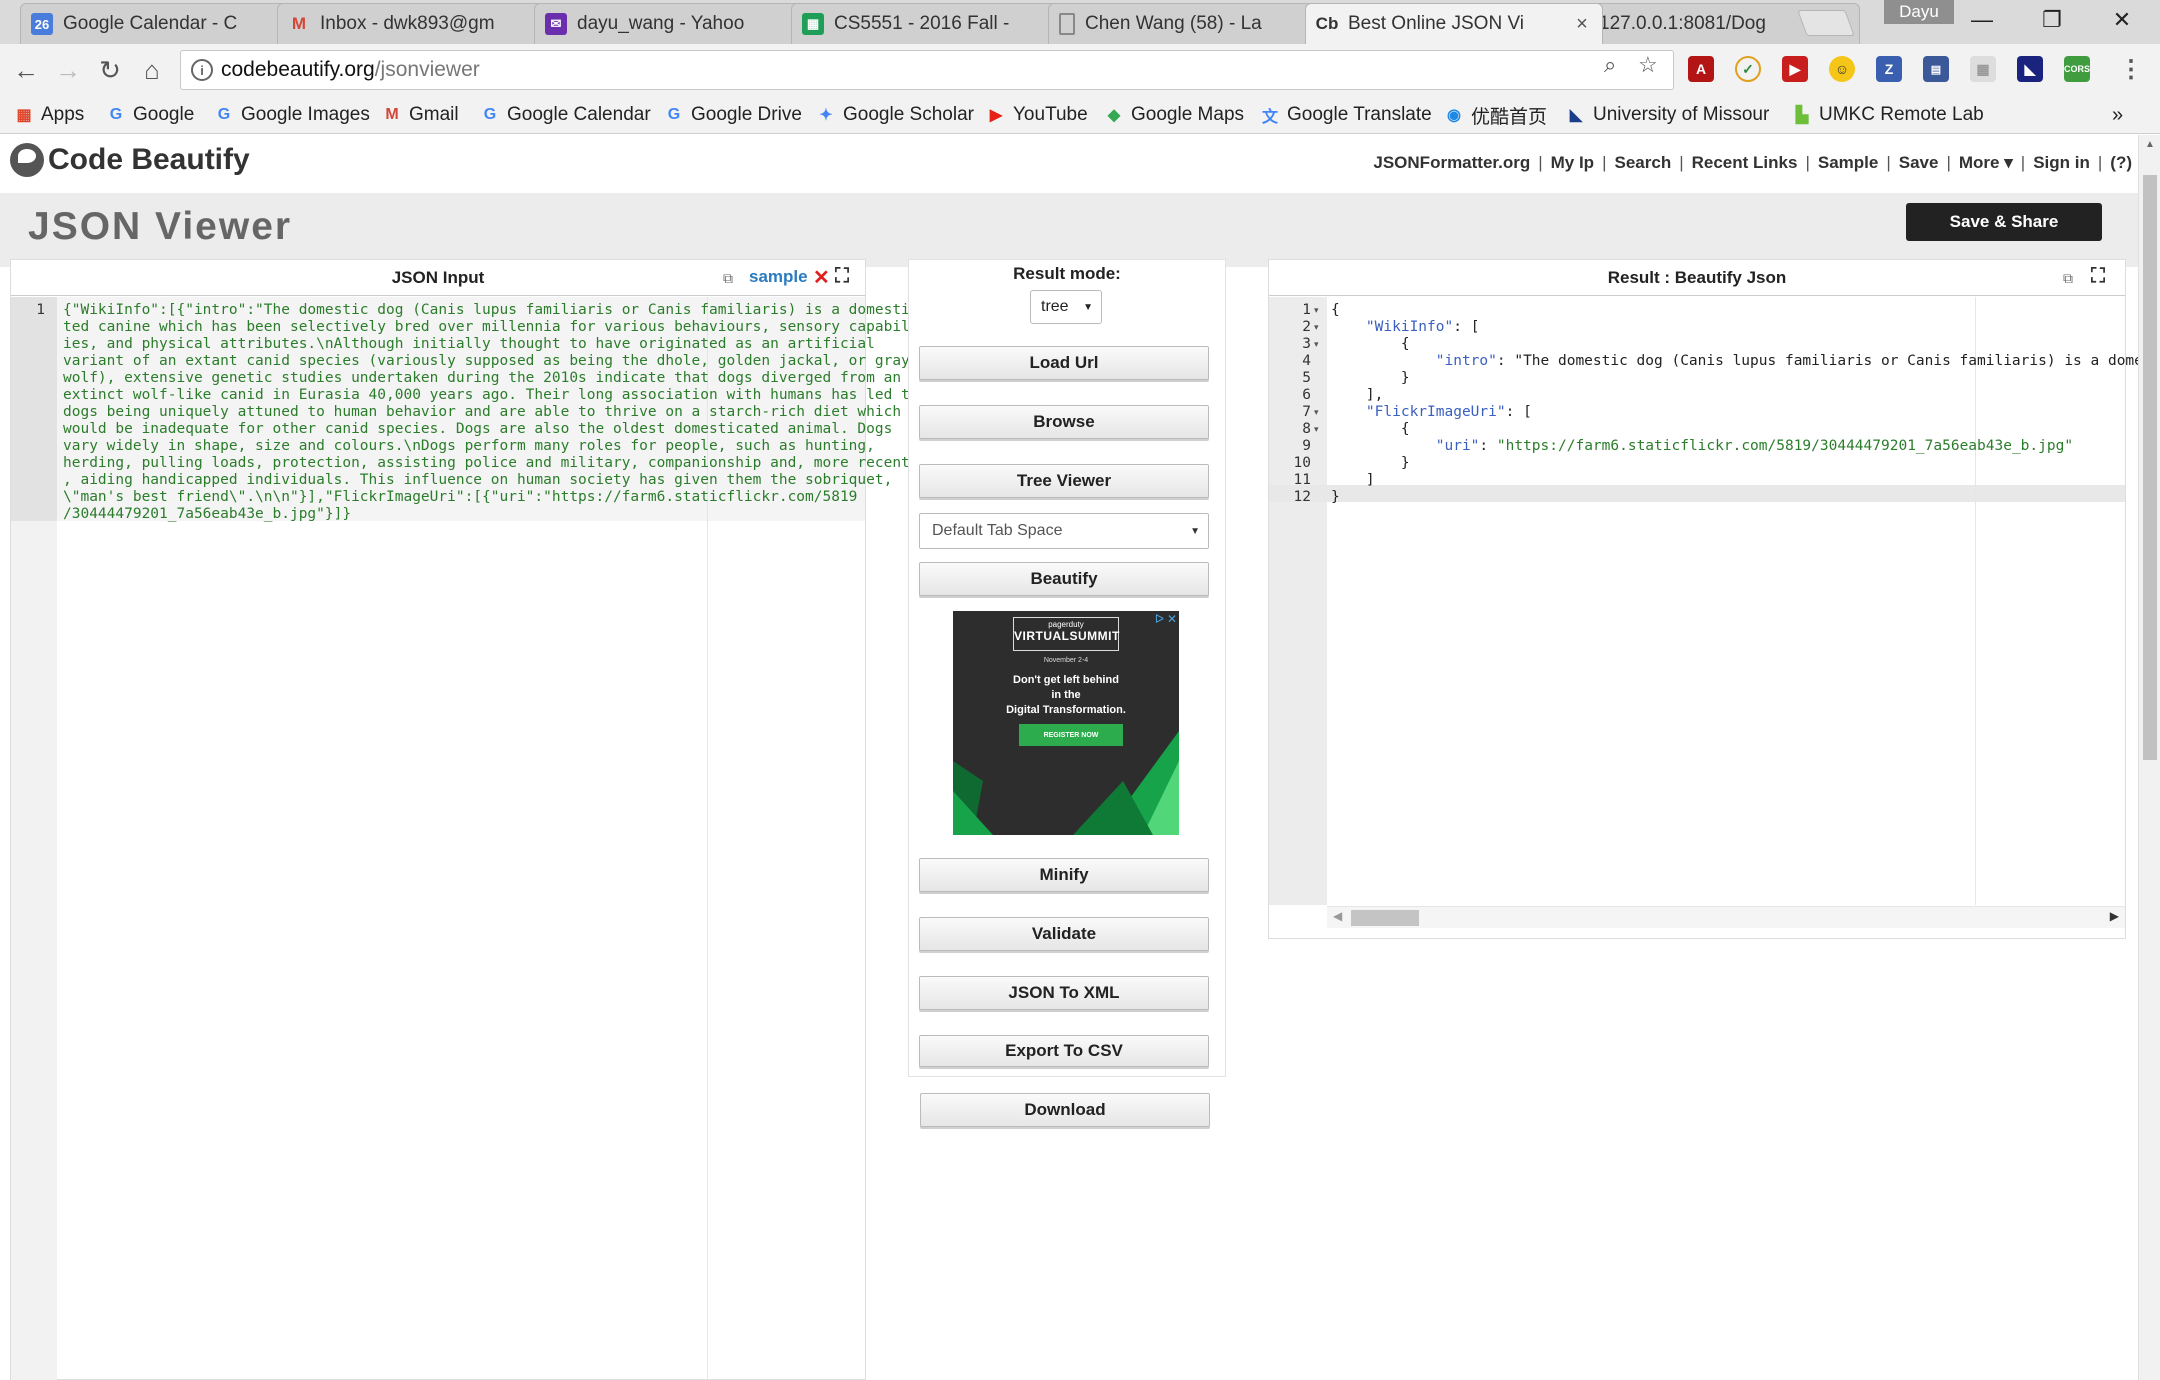 Image resolution: width=2160 pixels, height=1380 pixels. I want to click on extension-icon: ✓, so click(1748, 69).